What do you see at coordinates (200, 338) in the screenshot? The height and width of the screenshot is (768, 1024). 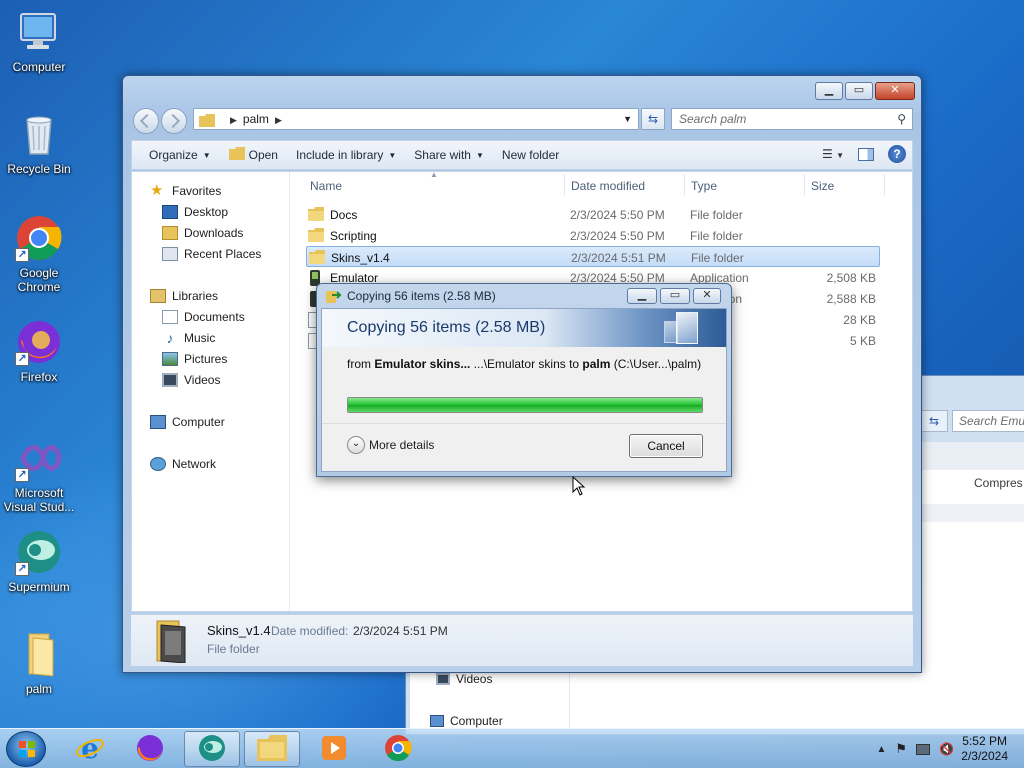 I see `nav-label: Music` at bounding box center [200, 338].